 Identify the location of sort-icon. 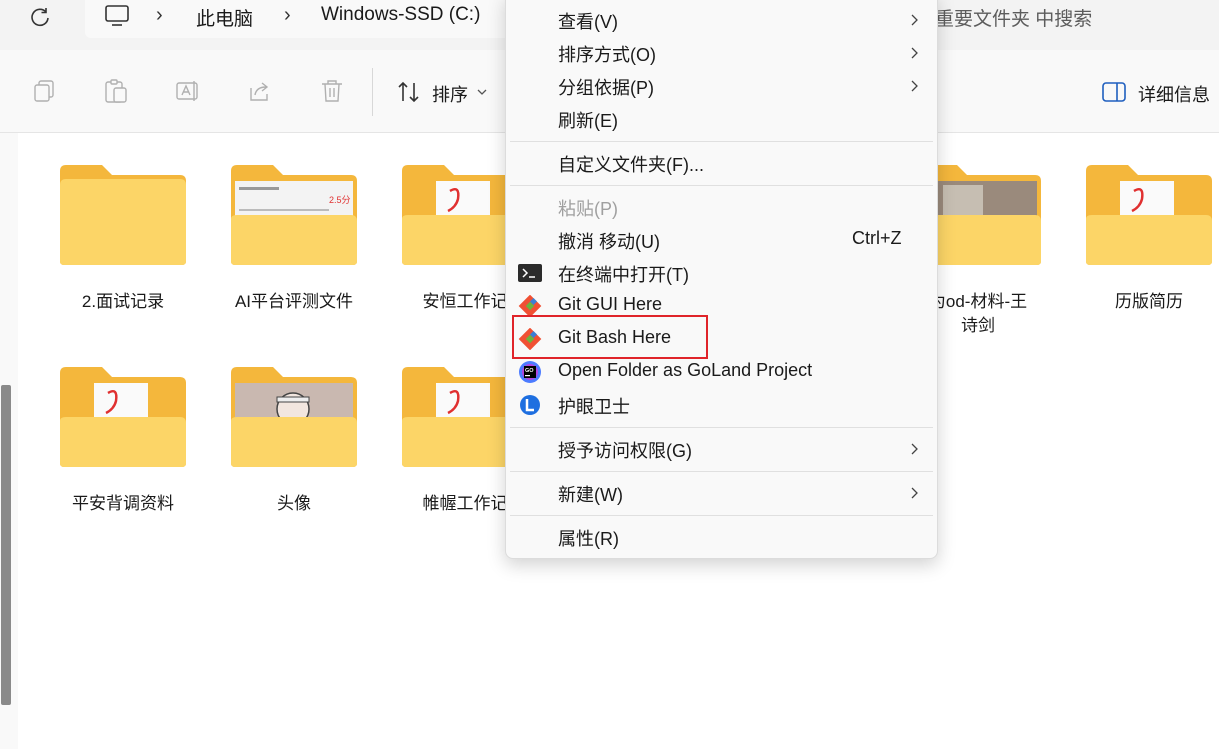
(409, 92).